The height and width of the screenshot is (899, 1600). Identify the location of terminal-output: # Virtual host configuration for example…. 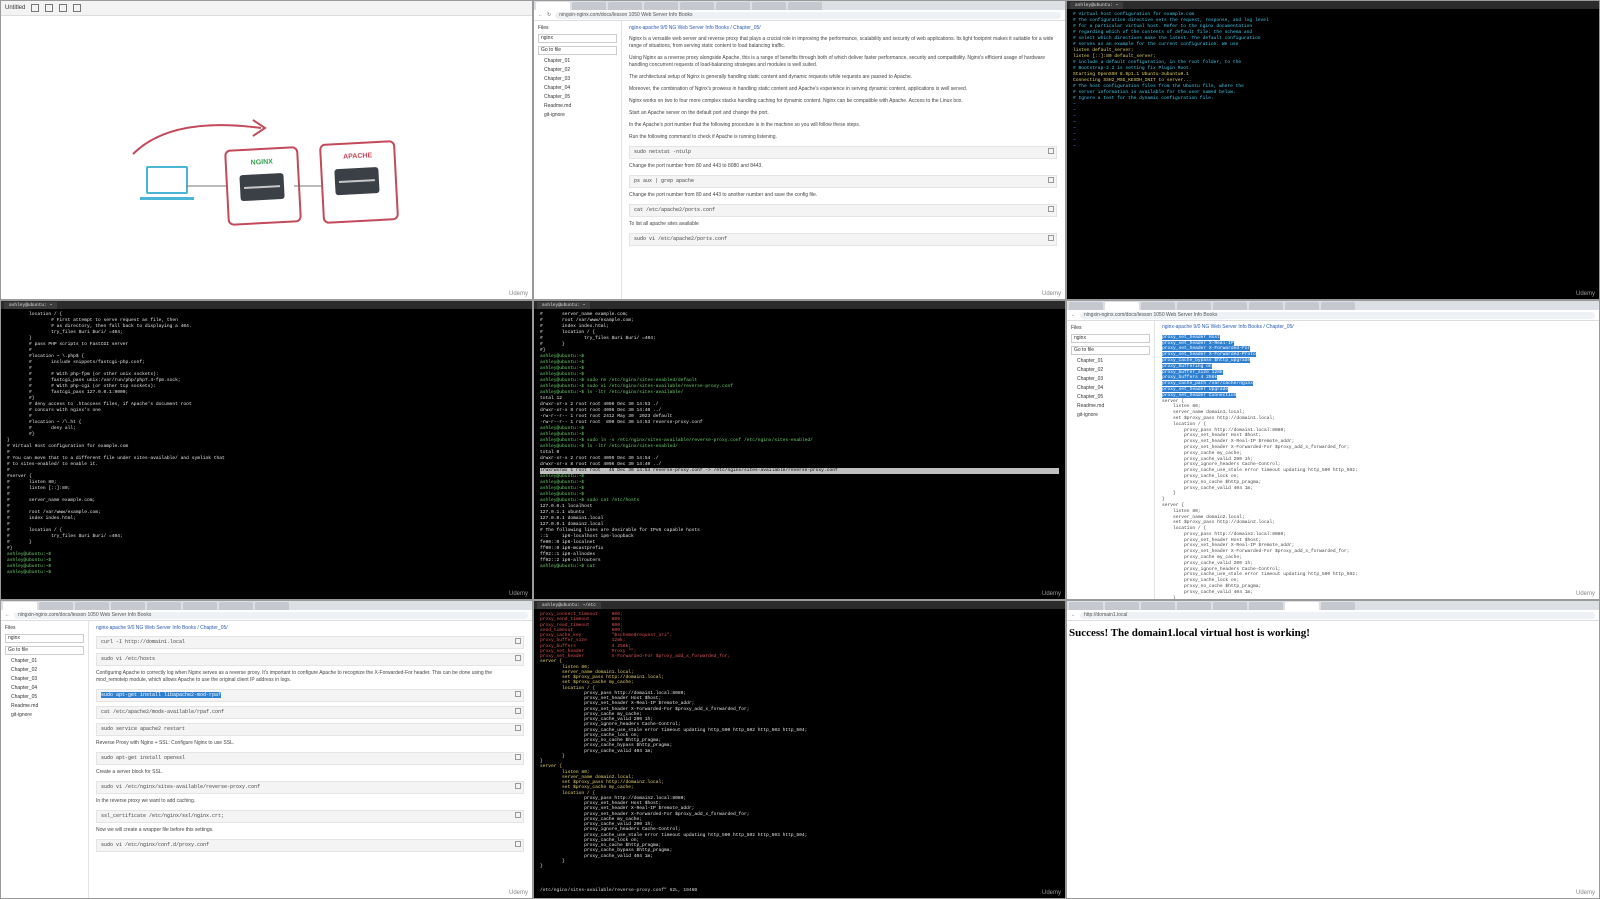
(1333, 81).